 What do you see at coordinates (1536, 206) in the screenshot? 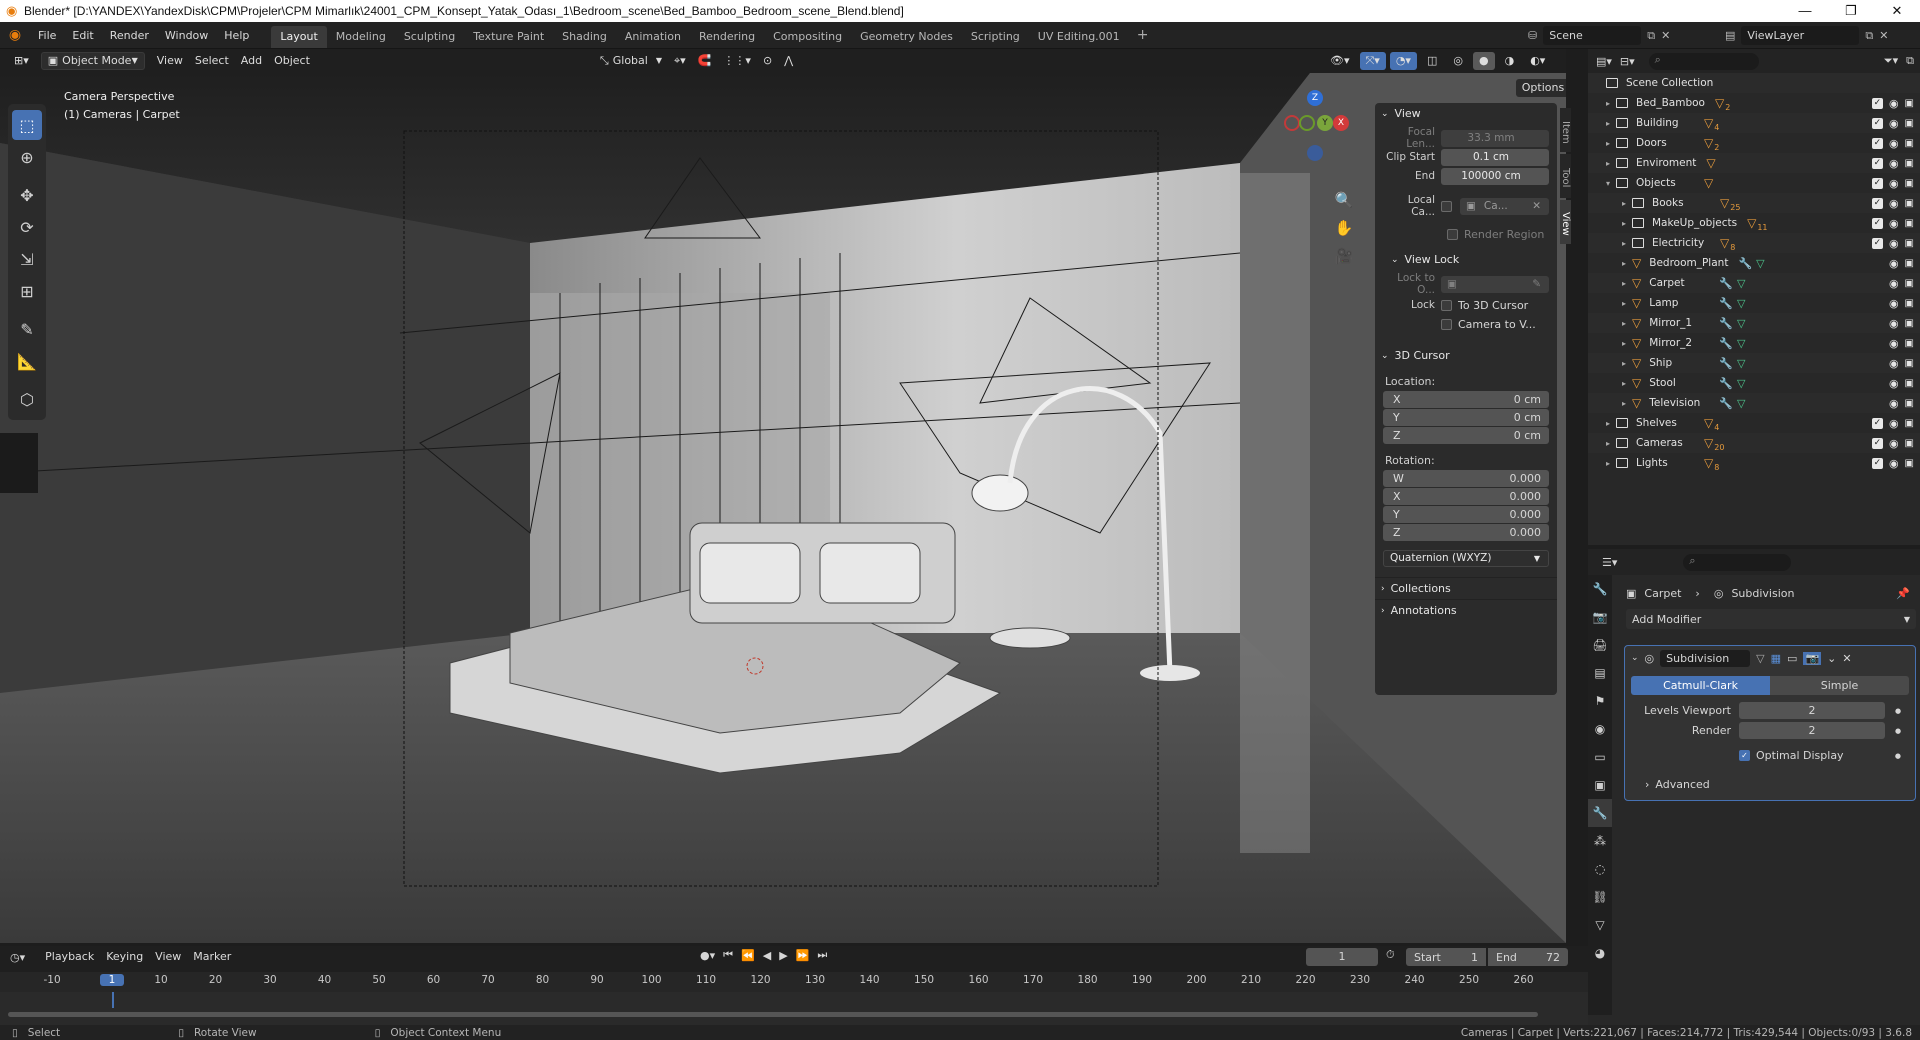
I see `clear-icon: ✕` at bounding box center [1536, 206].